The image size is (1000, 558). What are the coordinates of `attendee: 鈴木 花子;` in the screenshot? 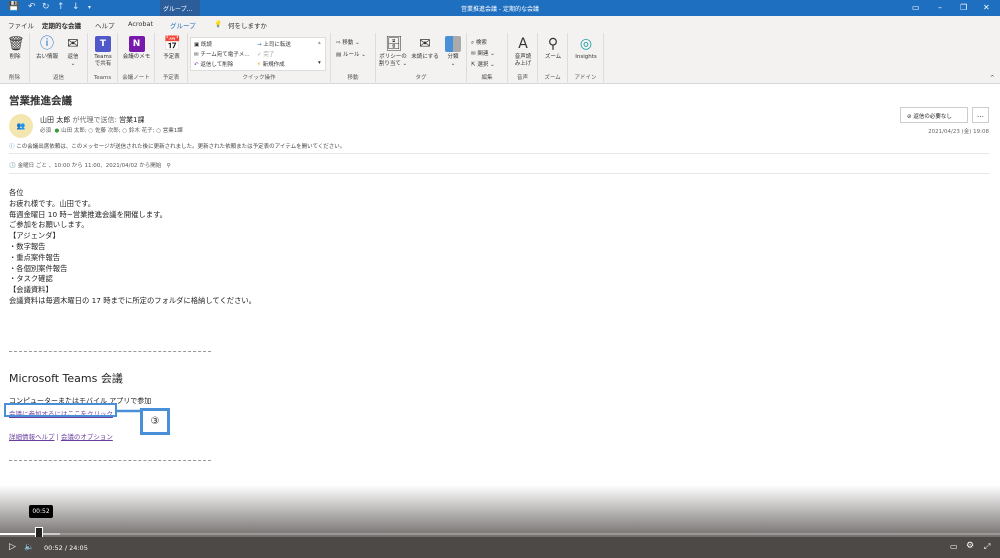 It's located at (142, 131).